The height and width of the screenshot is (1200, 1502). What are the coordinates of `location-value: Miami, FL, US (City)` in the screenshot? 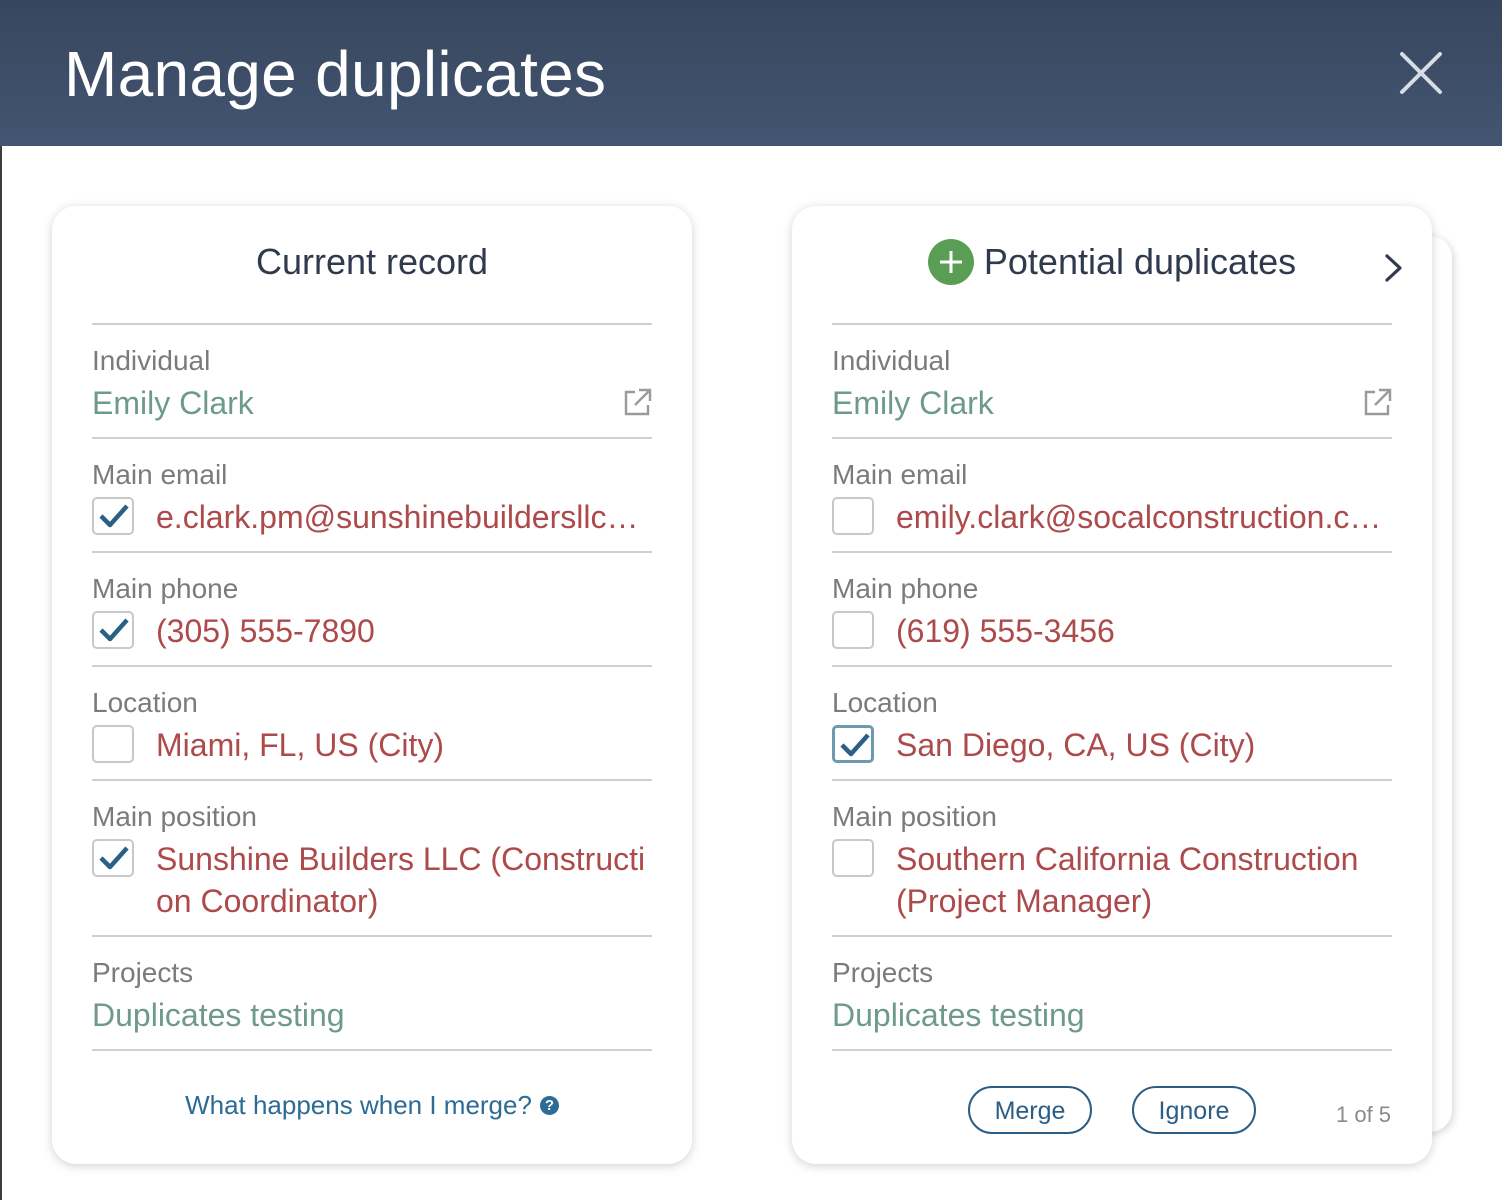 It's located at (300, 745).